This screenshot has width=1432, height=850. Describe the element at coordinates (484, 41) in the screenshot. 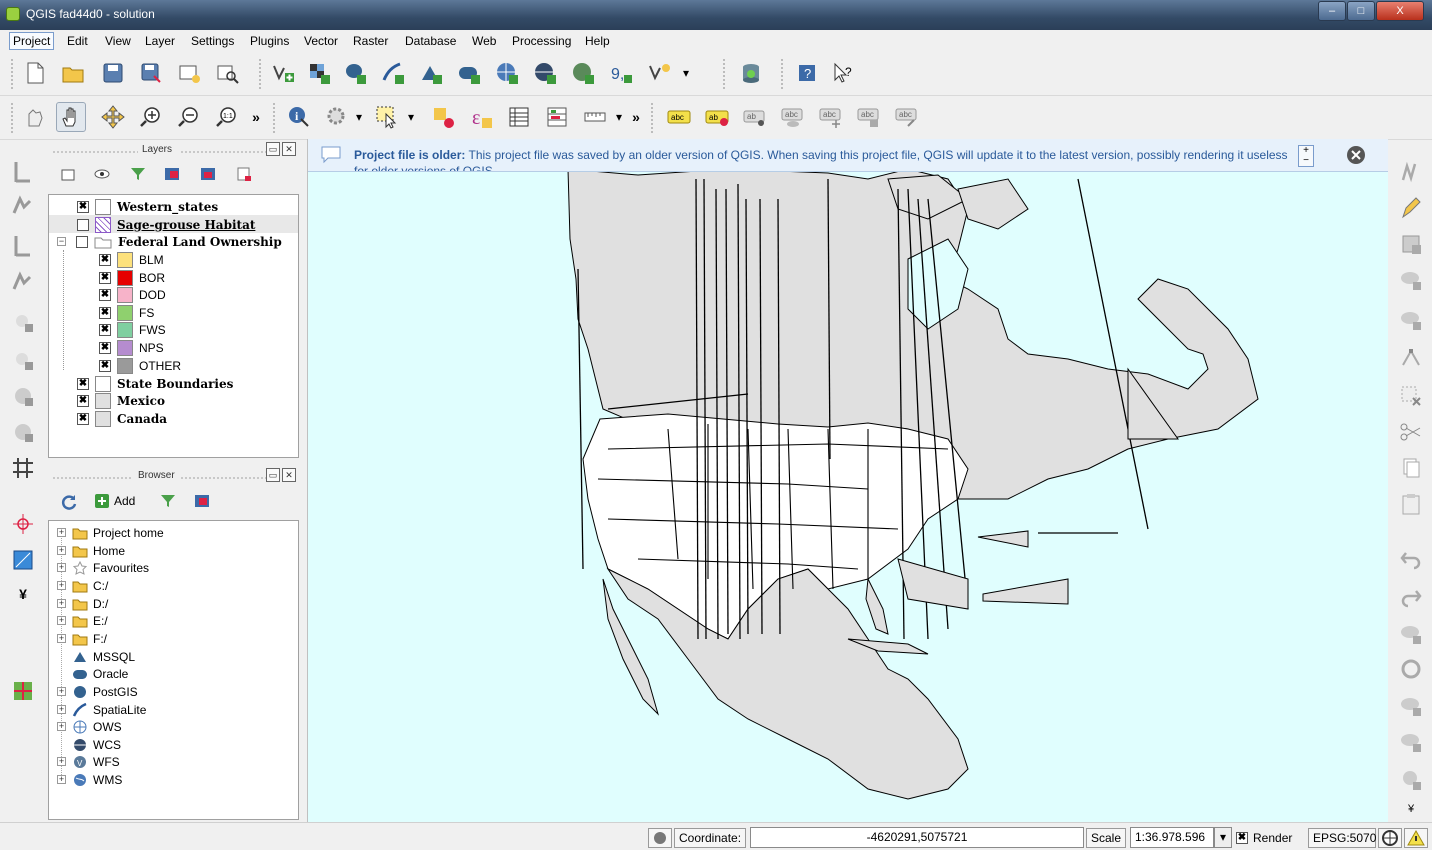

I see `menu-web: Web` at that location.